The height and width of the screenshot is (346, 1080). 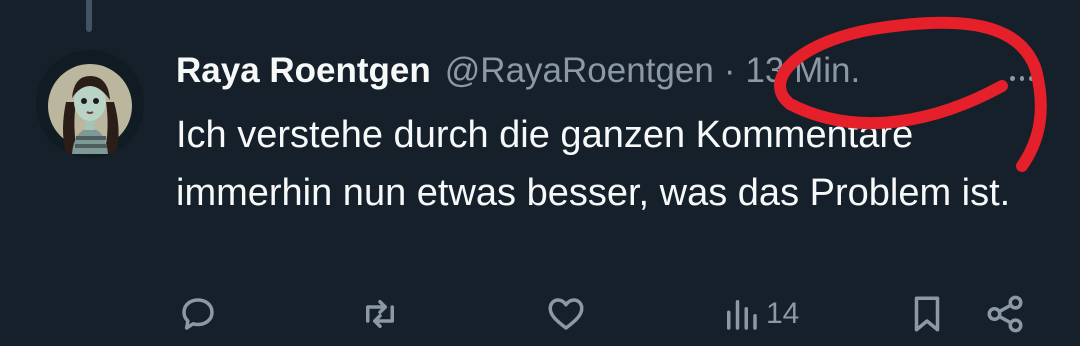 I want to click on views-count: 14, so click(x=783, y=313).